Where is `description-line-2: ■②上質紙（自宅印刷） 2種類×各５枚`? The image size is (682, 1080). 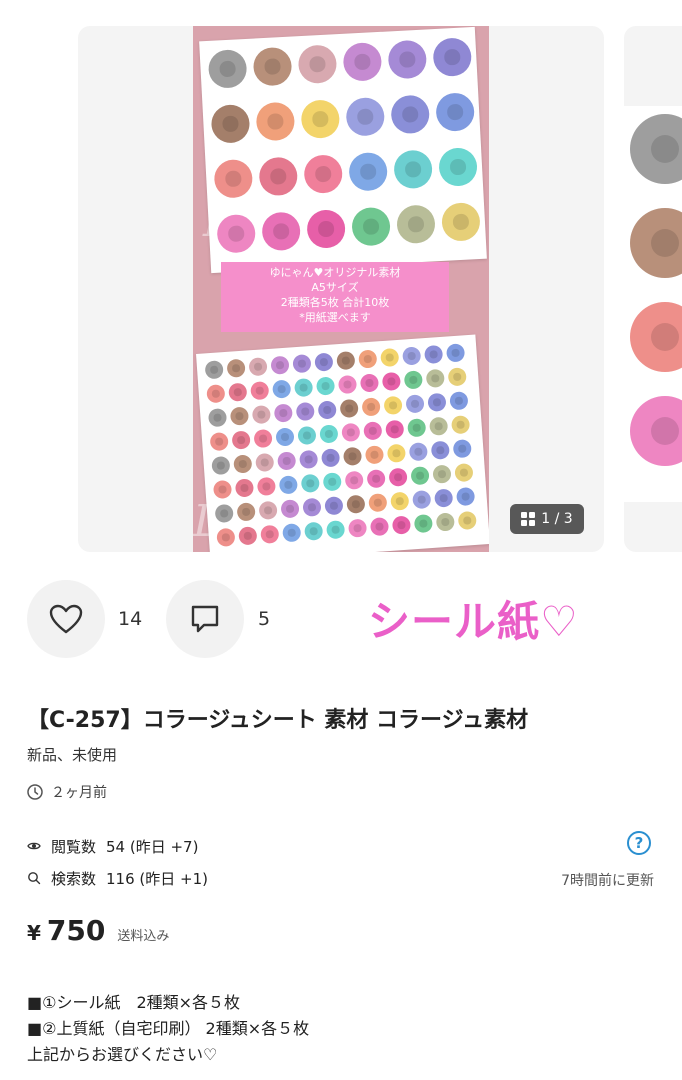
description-line-2: ■②上質紙（自宅印刷） 2種類×各５枚 is located at coordinates (168, 1028).